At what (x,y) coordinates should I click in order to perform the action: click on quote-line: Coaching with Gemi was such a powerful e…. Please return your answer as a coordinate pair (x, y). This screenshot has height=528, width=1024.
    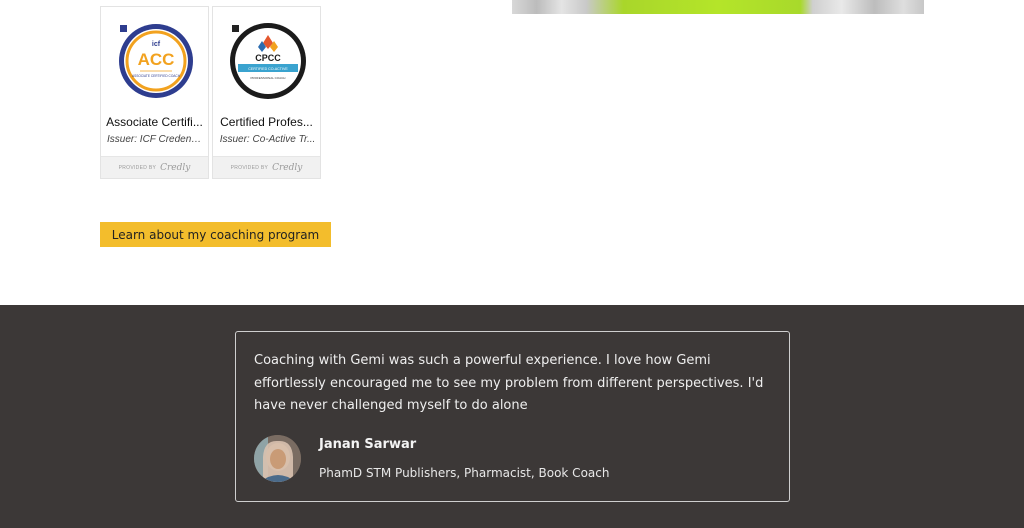
    Looking at the image, I should click on (482, 360).